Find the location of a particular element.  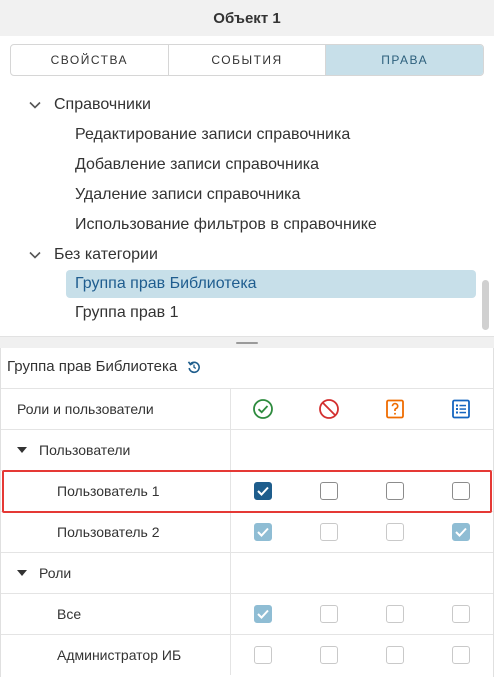

tree-item: Группа прав 1 is located at coordinates (126, 313).